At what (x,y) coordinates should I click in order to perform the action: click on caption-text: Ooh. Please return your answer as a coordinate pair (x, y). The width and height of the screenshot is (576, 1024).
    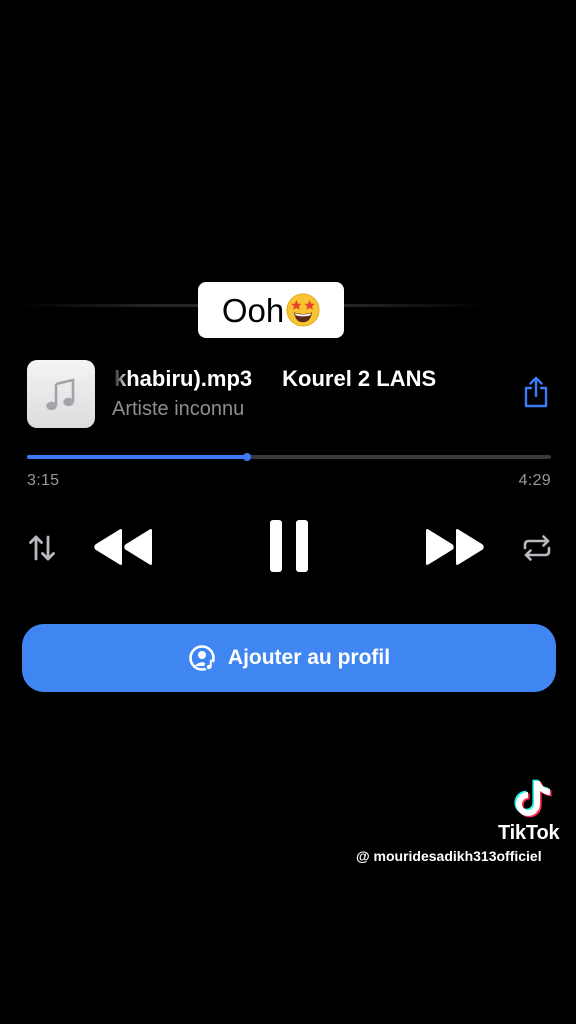
    Looking at the image, I should click on (253, 310).